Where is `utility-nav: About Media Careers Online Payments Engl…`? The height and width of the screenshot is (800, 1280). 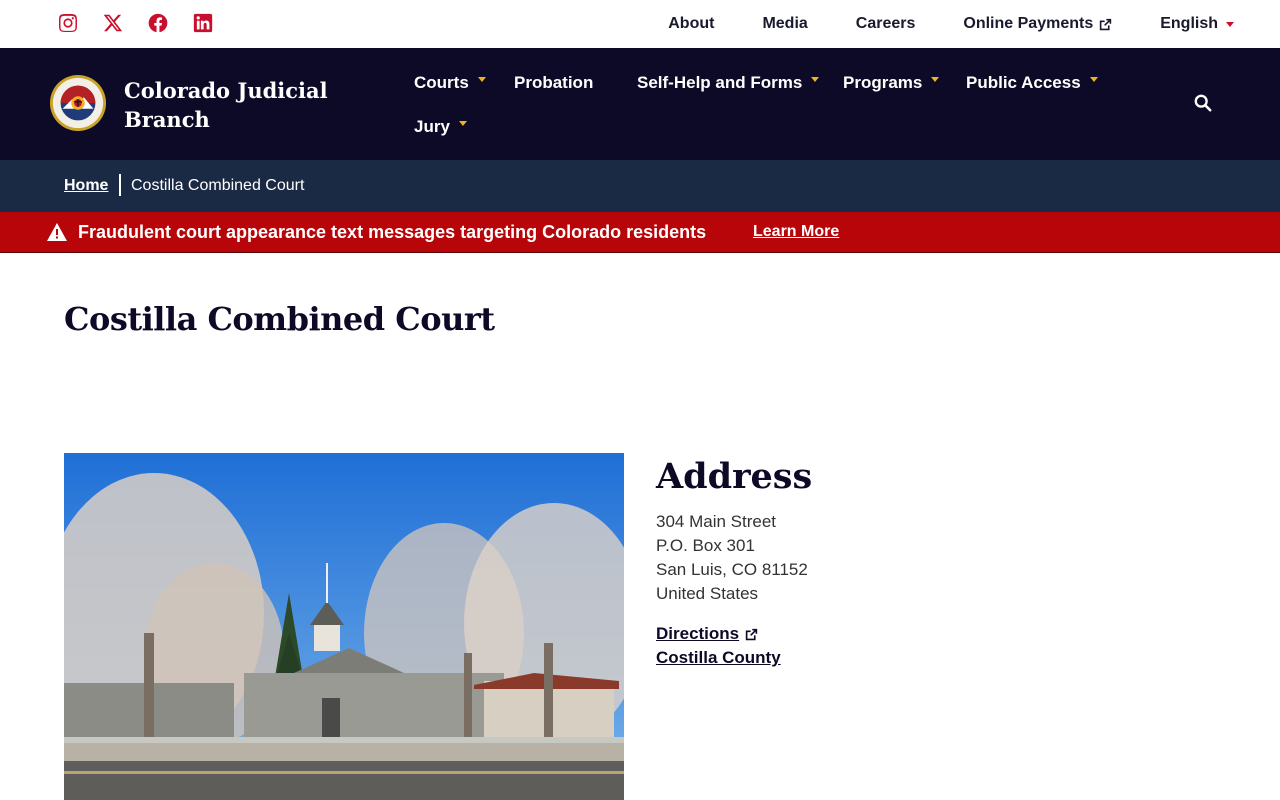 utility-nav: About Media Careers Online Payments Engl… is located at coordinates (927, 24).